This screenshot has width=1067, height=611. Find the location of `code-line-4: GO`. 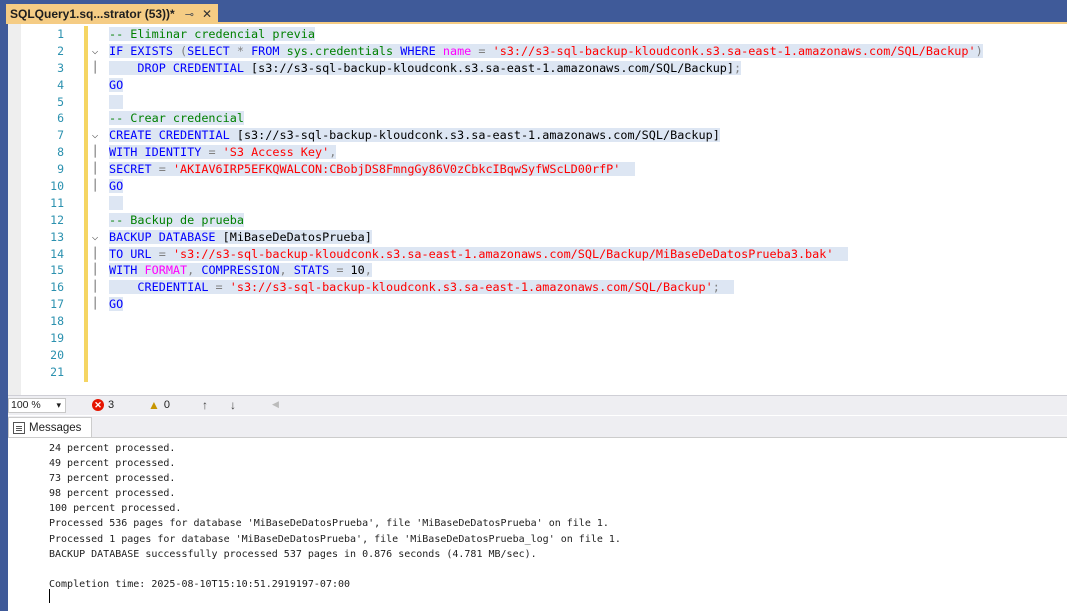

code-line-4: GO is located at coordinates (116, 84).